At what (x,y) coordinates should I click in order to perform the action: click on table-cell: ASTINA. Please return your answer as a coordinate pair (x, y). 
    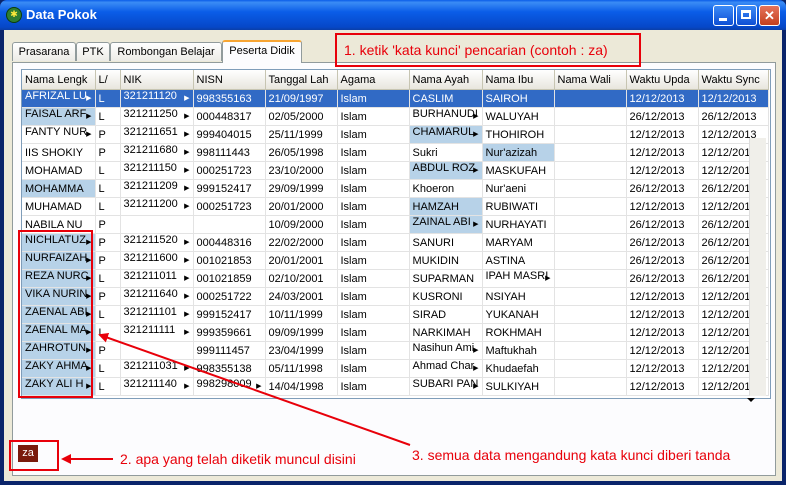
    Looking at the image, I should click on (518, 260).